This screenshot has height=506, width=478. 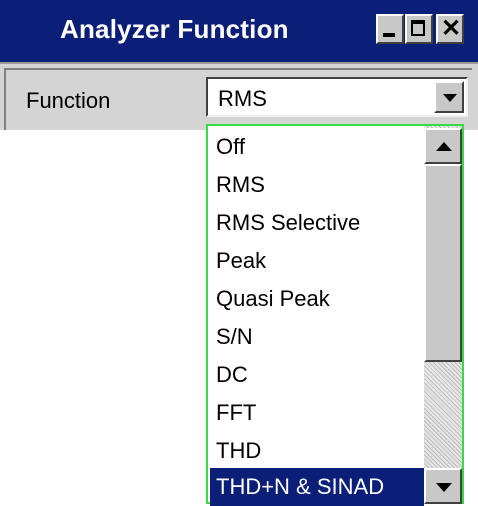 I want to click on scroll-up-button, so click(x=443, y=146).